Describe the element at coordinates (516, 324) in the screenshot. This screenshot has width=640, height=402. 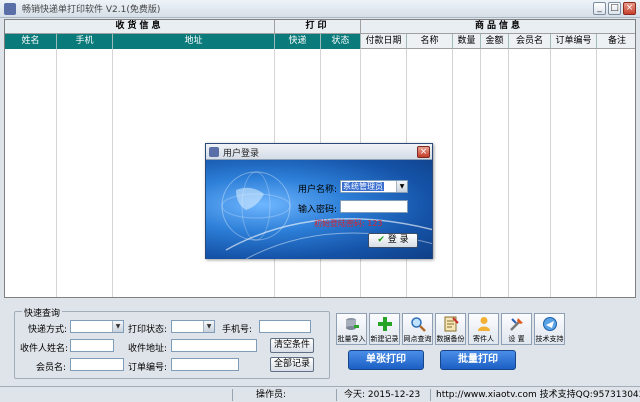
I see `settings-icon` at that location.